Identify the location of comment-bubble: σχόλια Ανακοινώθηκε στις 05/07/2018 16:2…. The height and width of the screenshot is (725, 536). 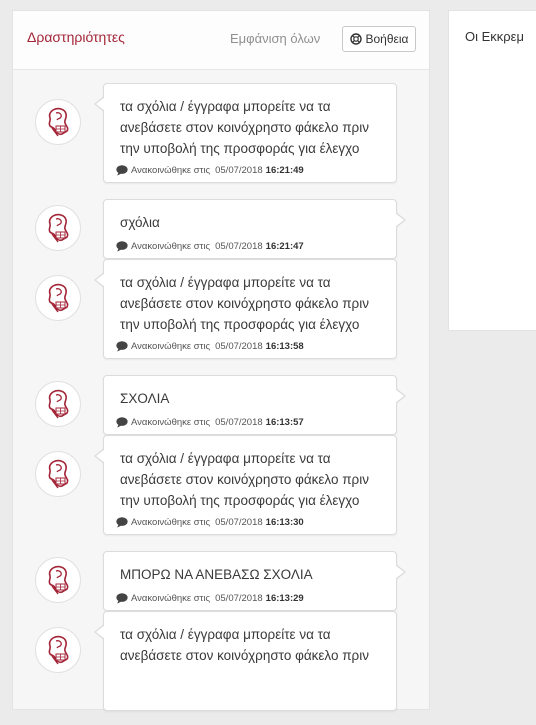
(254, 229).